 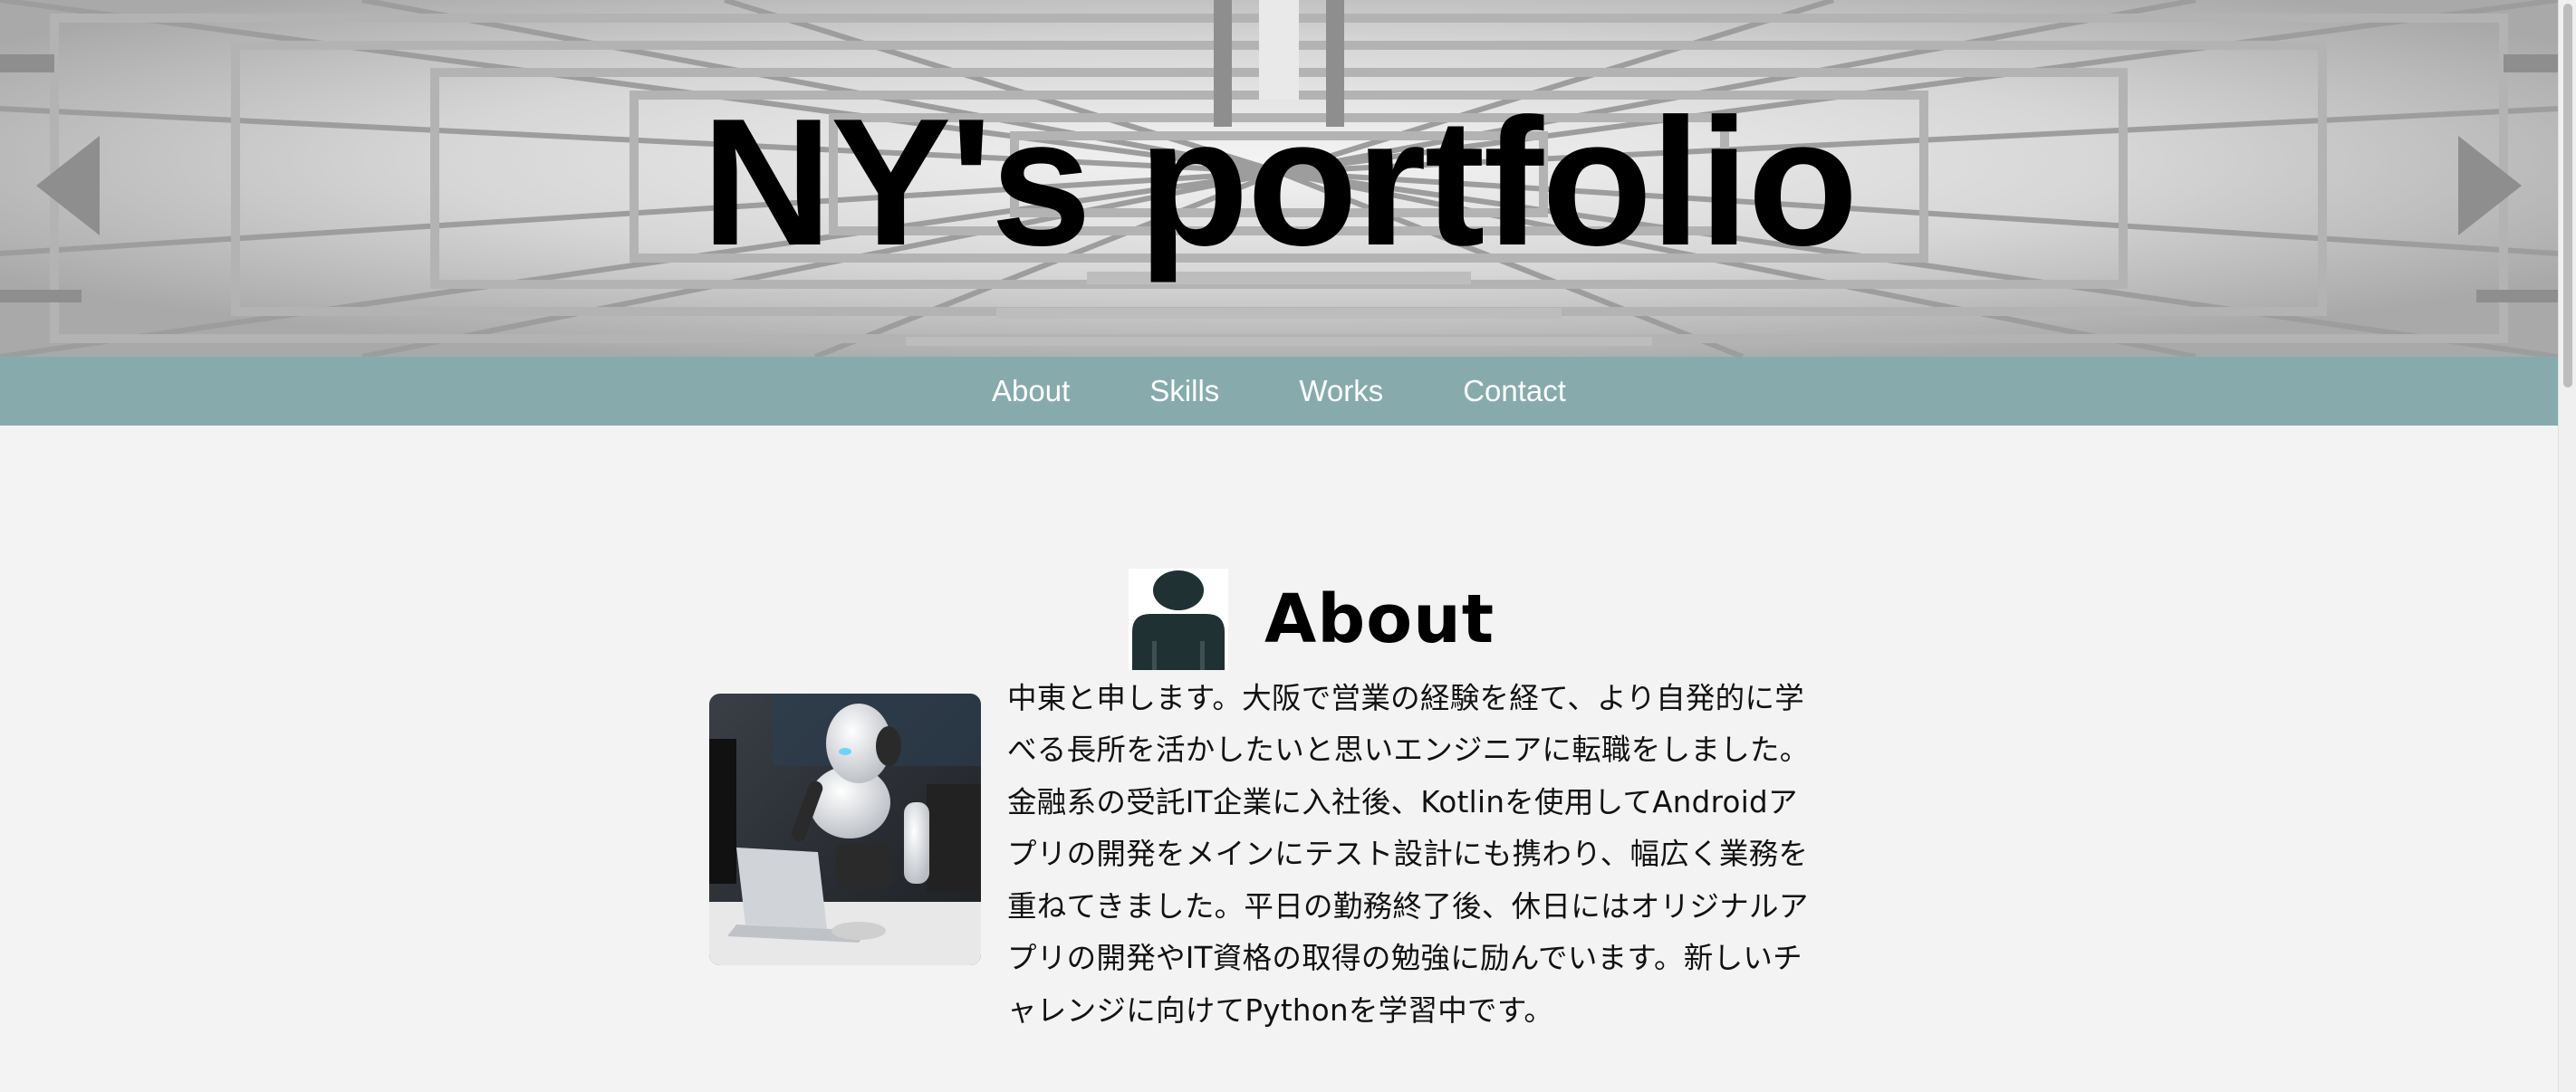 I want to click on site-title: NY's portfolio, so click(x=1279, y=182).